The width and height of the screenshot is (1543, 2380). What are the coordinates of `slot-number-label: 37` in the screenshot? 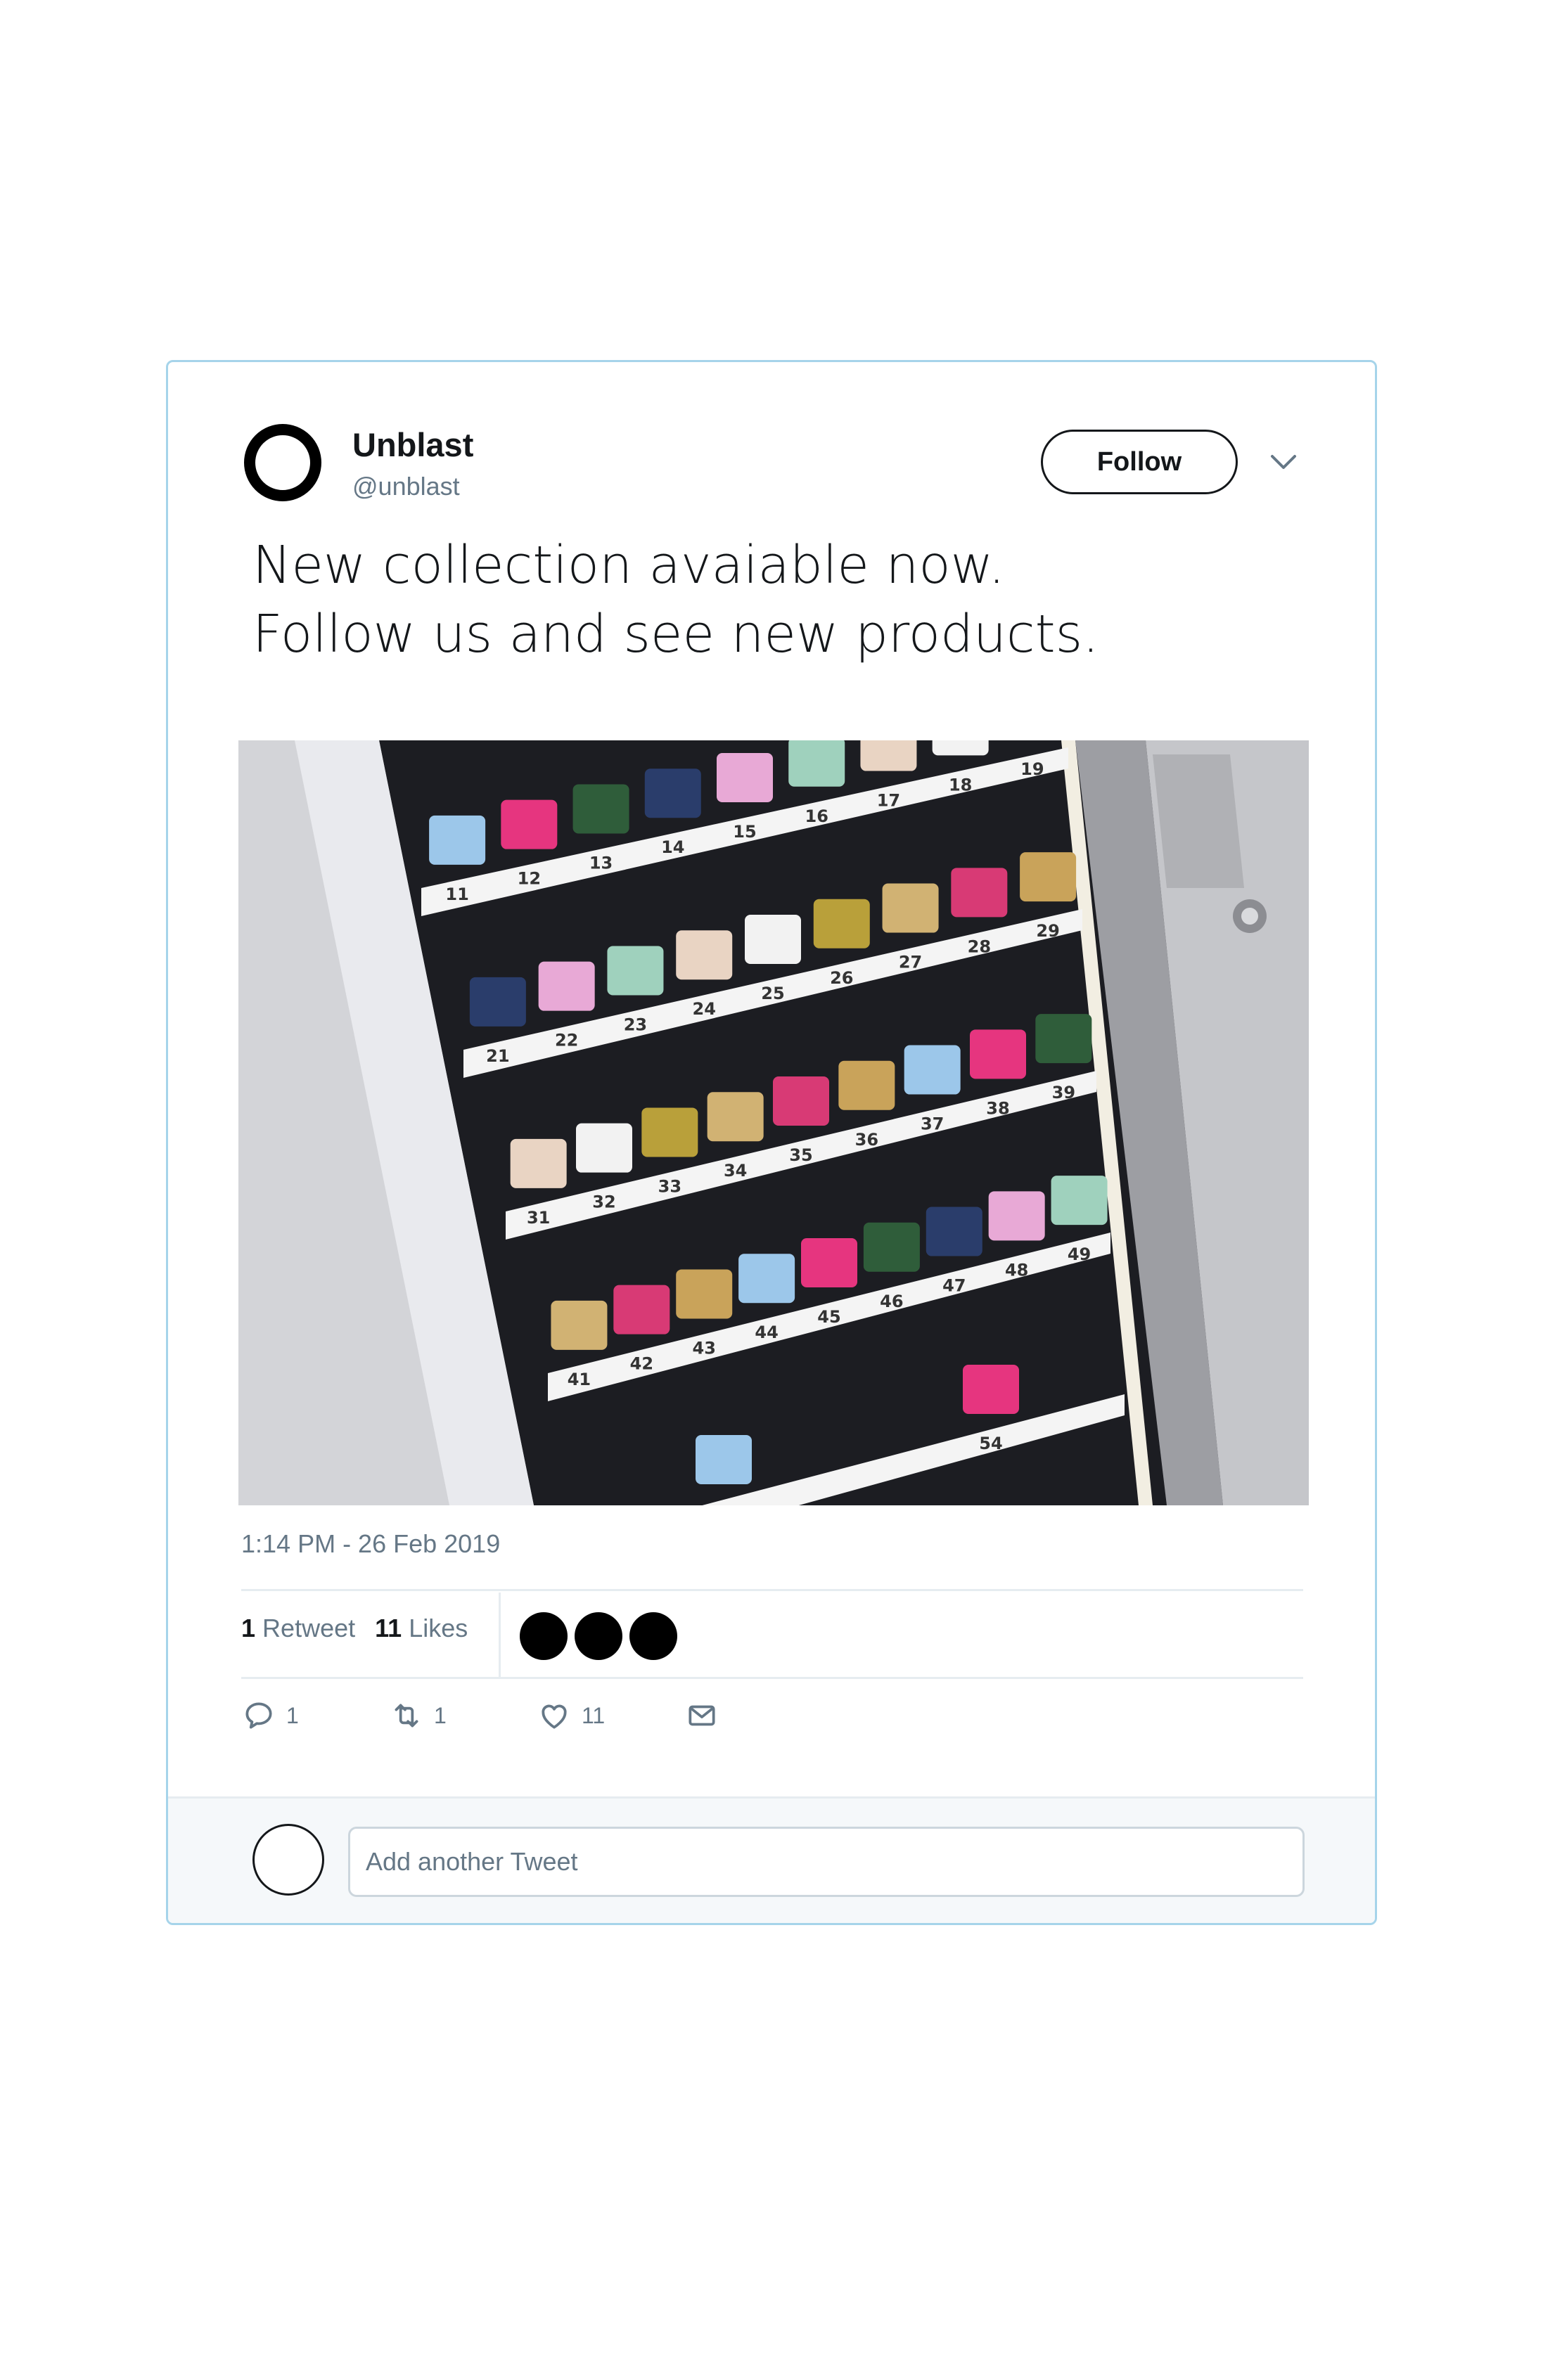 It's located at (932, 1124).